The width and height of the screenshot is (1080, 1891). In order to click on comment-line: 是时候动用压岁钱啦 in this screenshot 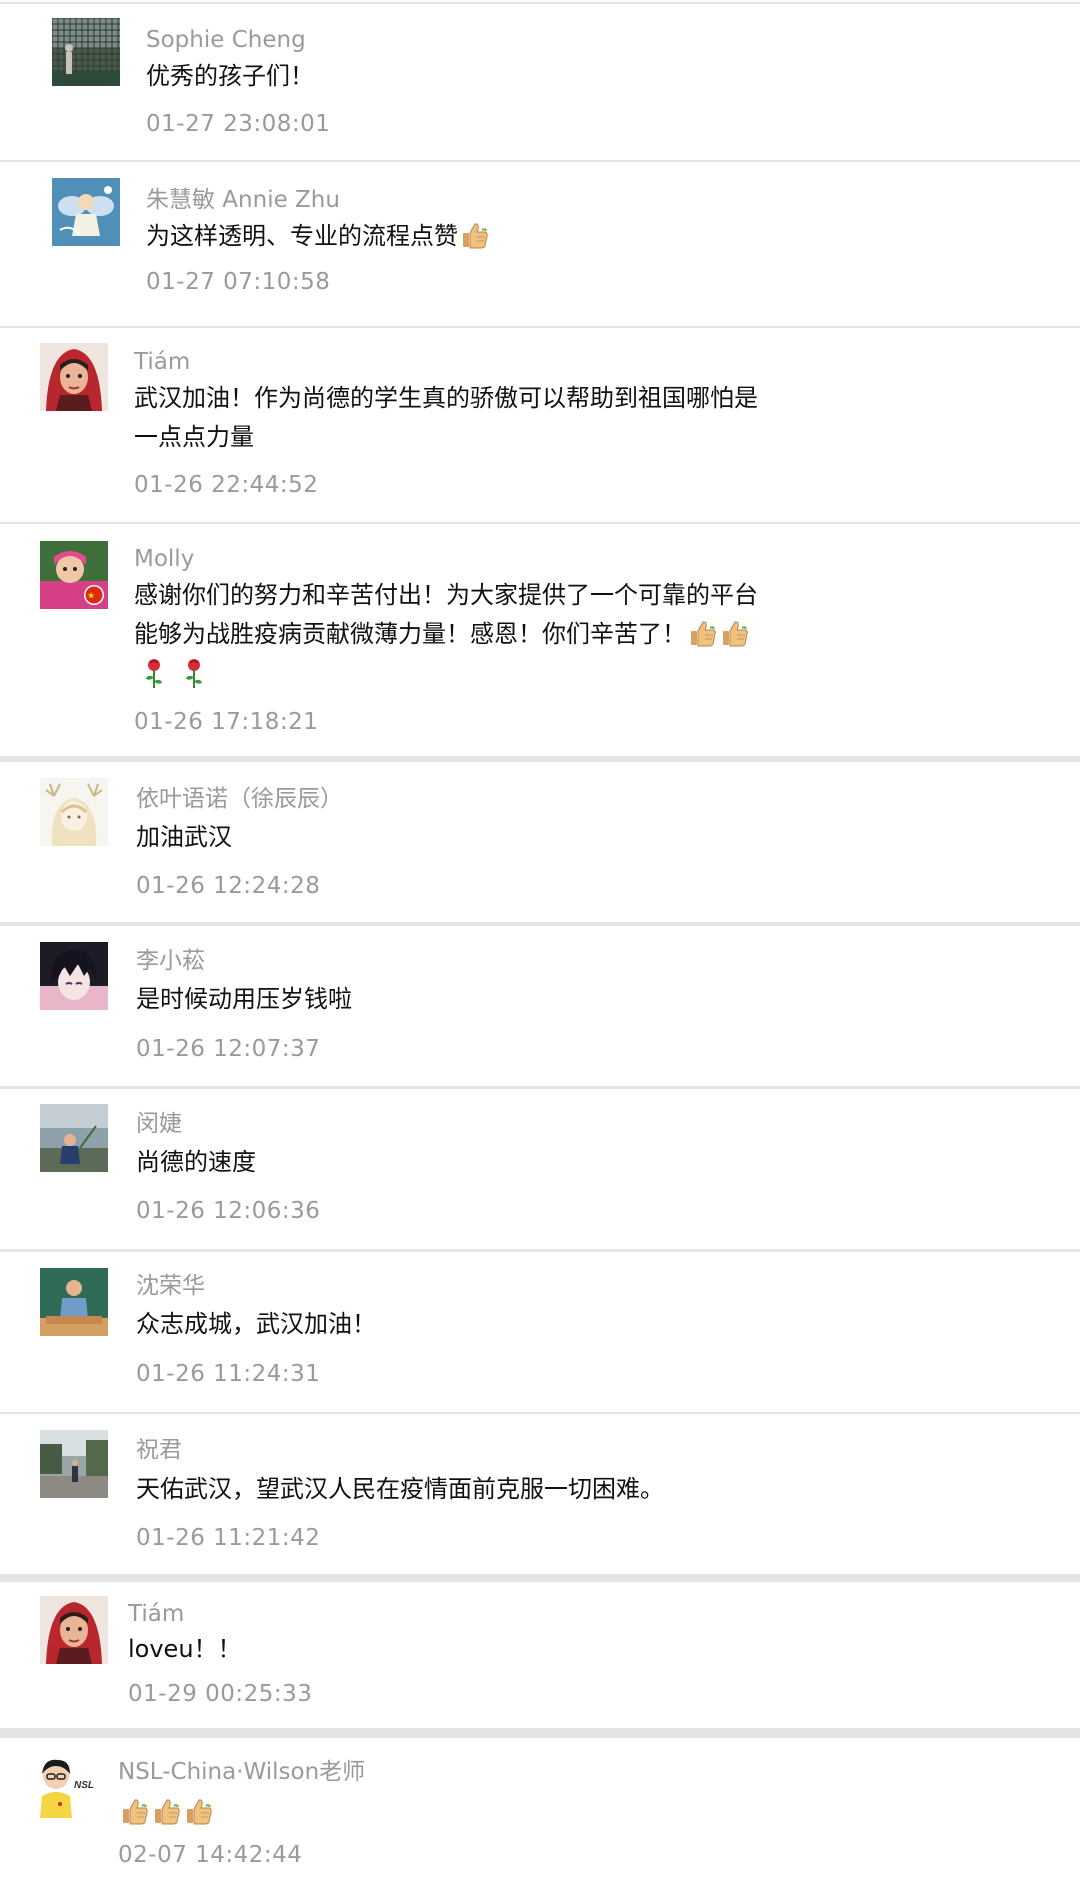, I will do `click(244, 999)`.